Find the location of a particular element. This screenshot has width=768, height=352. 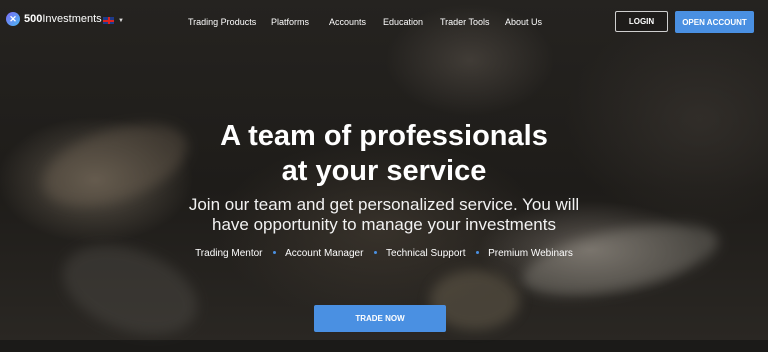

nav-trading-products: Trading Products is located at coordinates (222, 22).